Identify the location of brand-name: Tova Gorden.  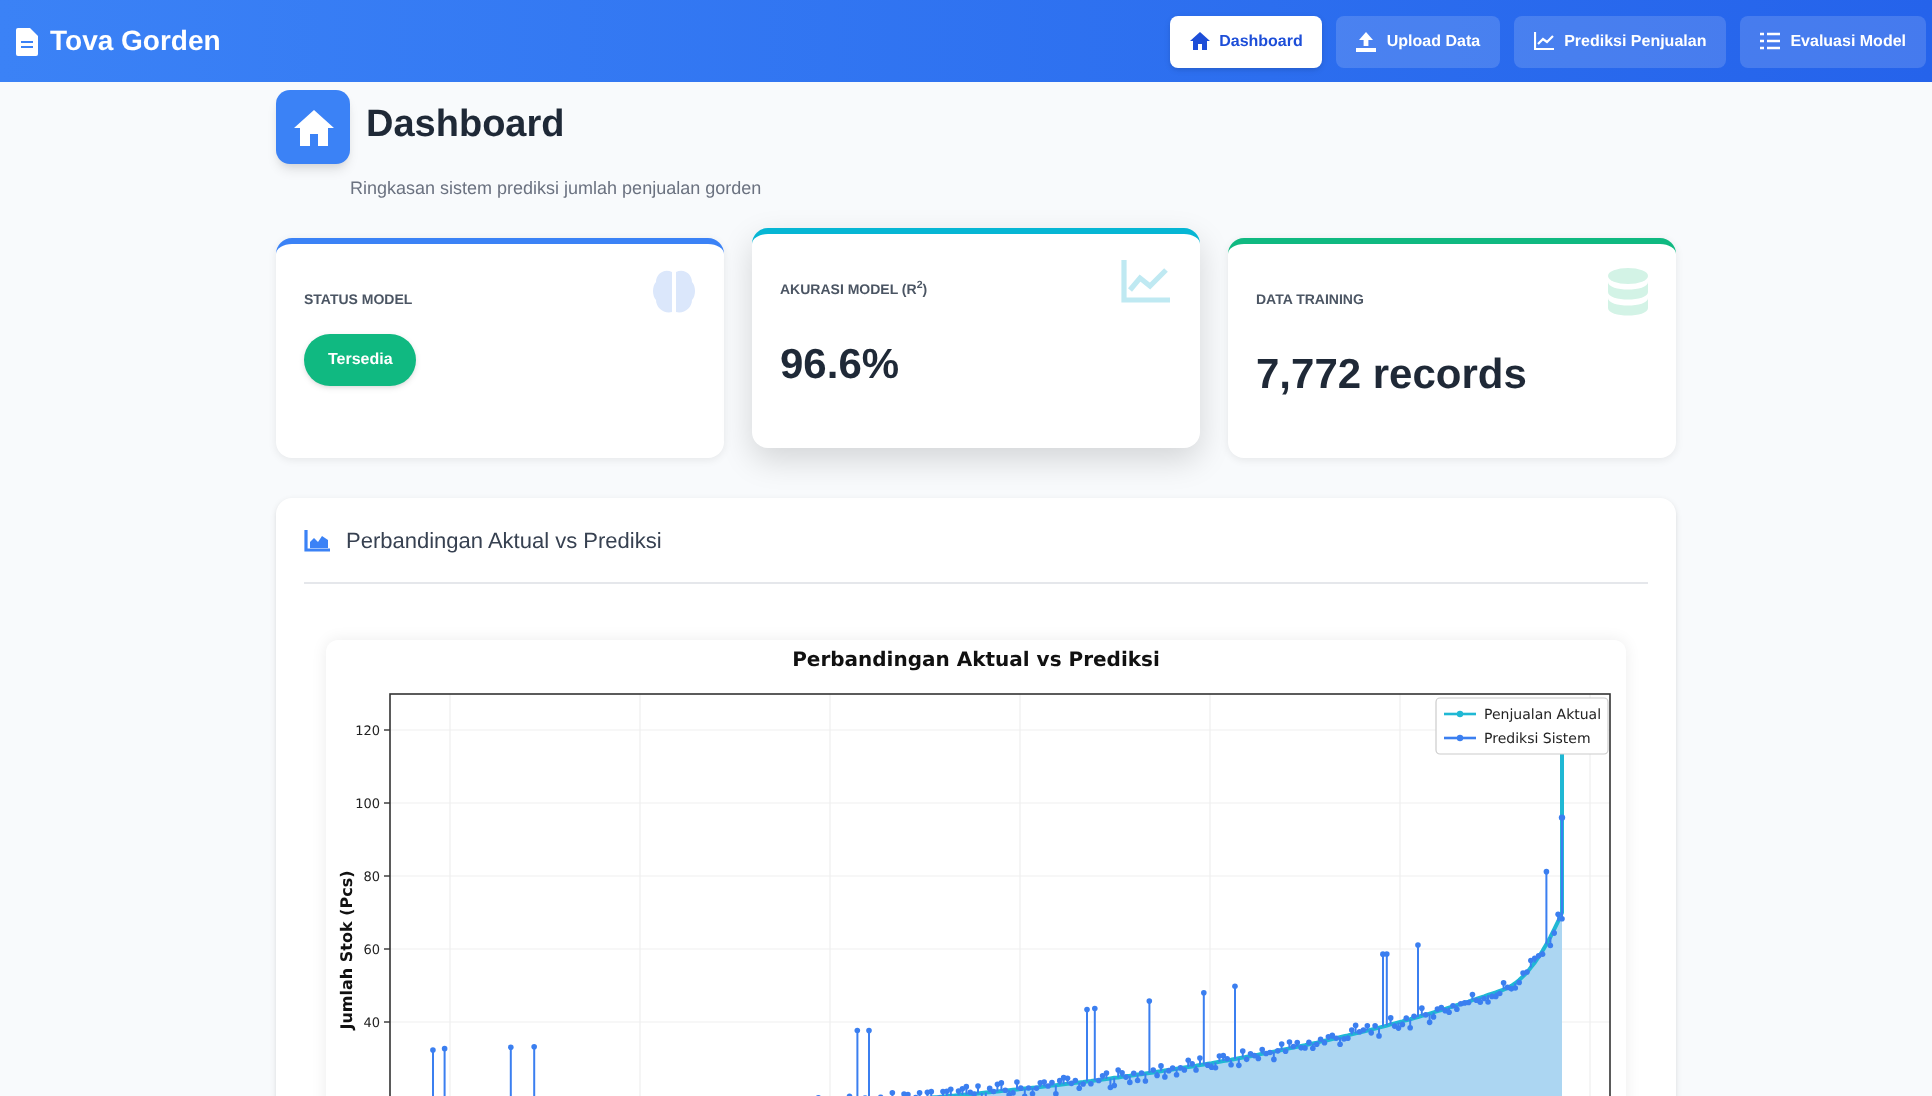
(135, 41).